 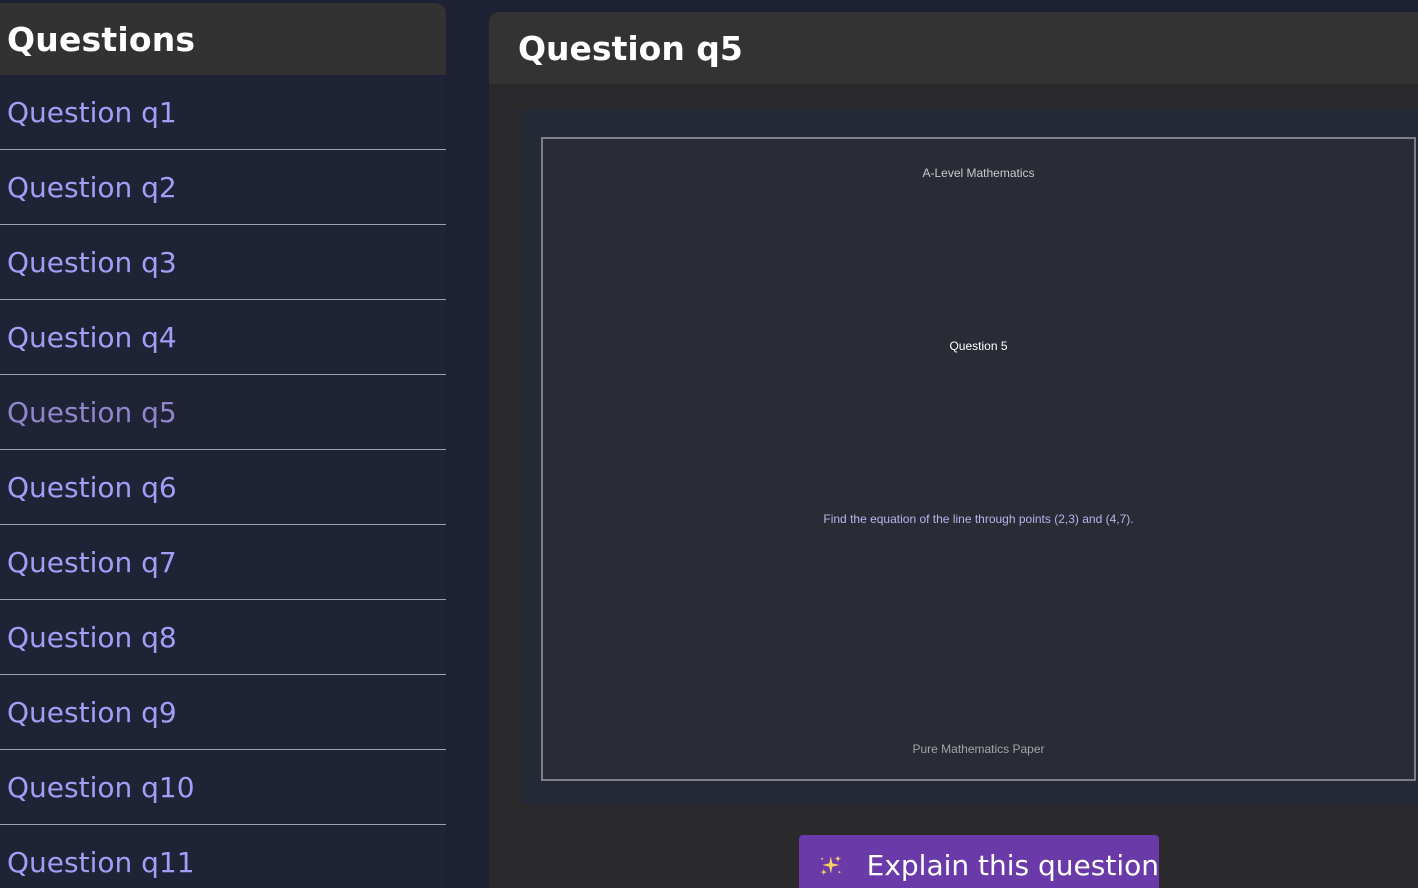 I want to click on question-header: Question q5, so click(x=953, y=48).